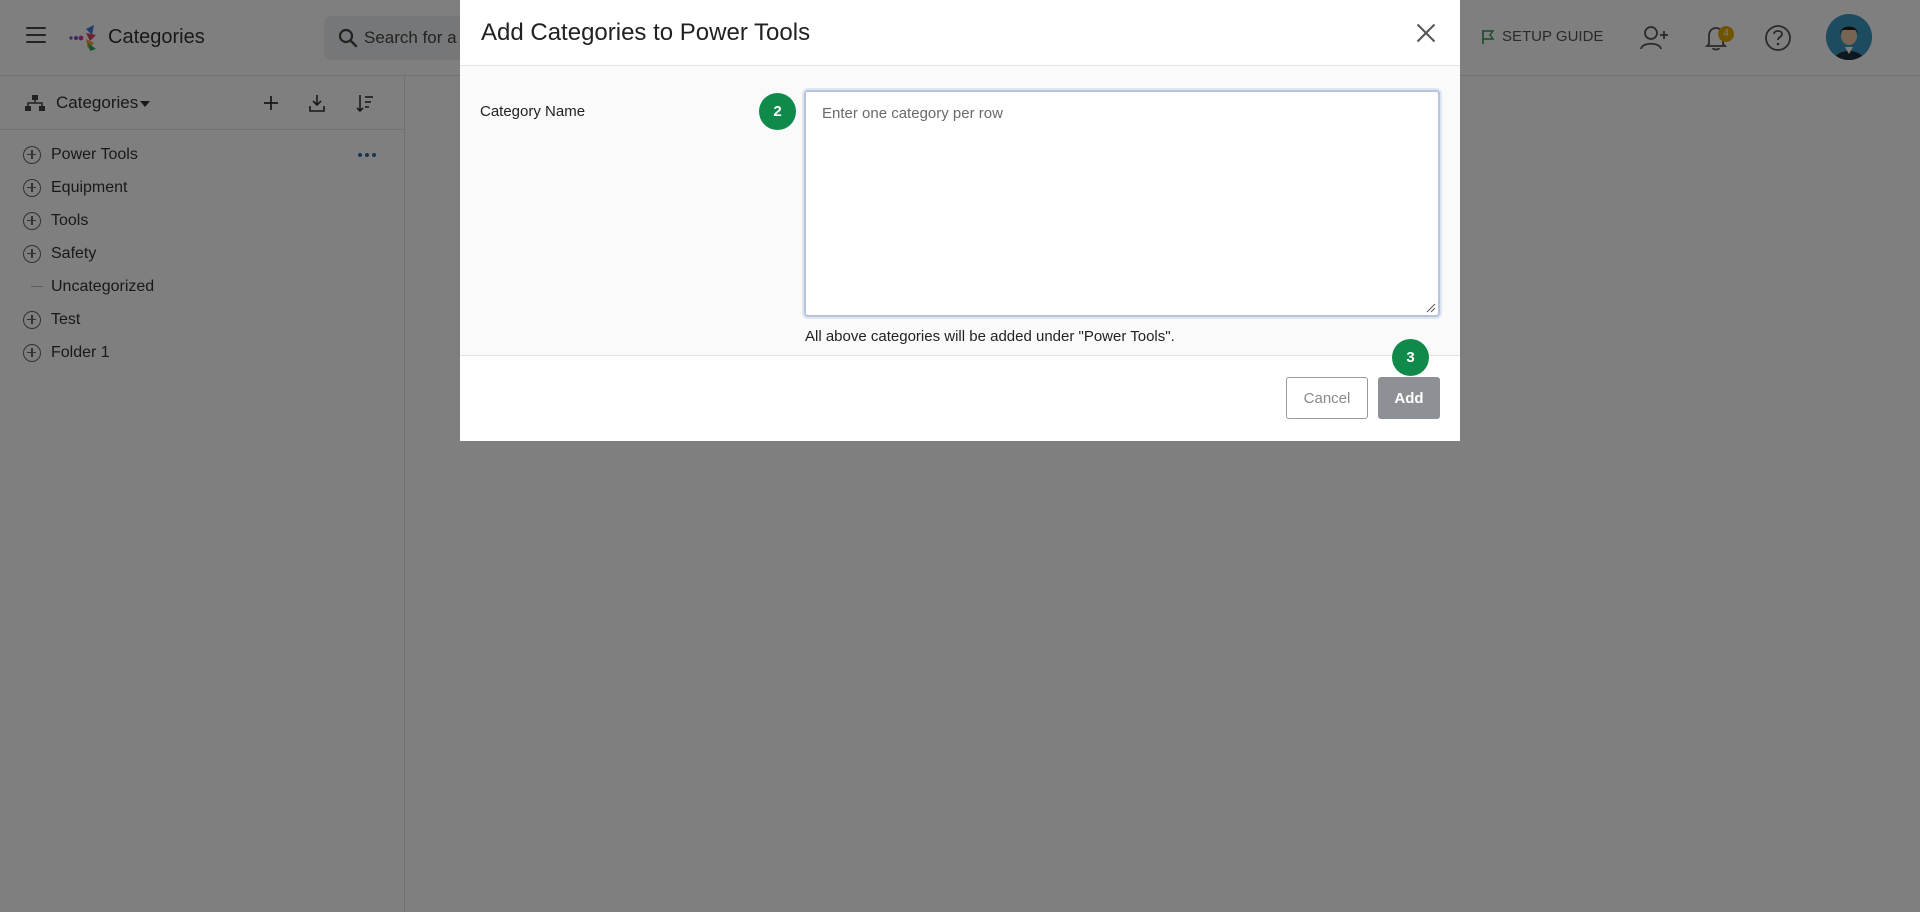  Describe the element at coordinates (1431, 308) in the screenshot. I see `resize-grip-icon` at that location.